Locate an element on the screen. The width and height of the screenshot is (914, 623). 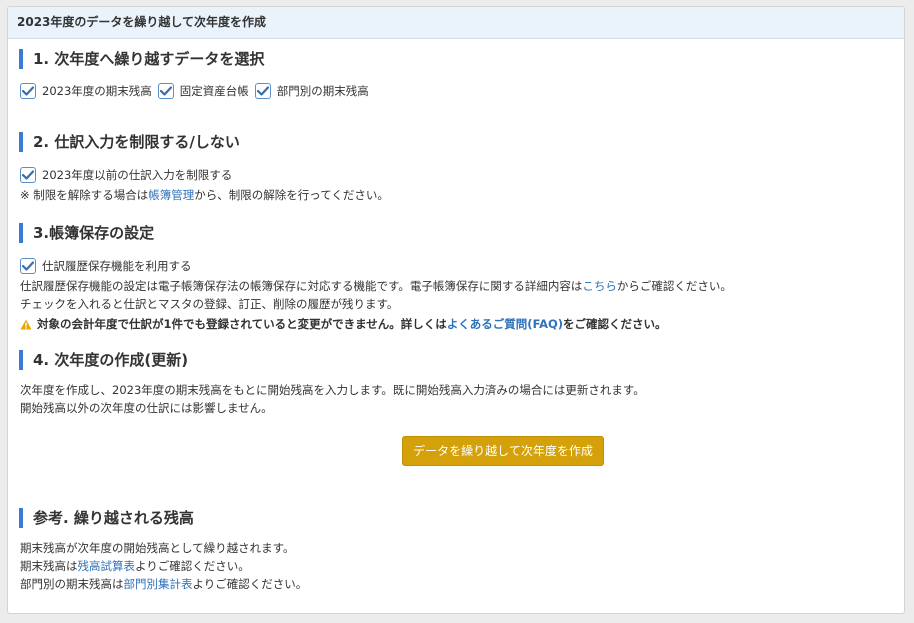
checkbox-restrict-entry is located at coordinates (28, 175).